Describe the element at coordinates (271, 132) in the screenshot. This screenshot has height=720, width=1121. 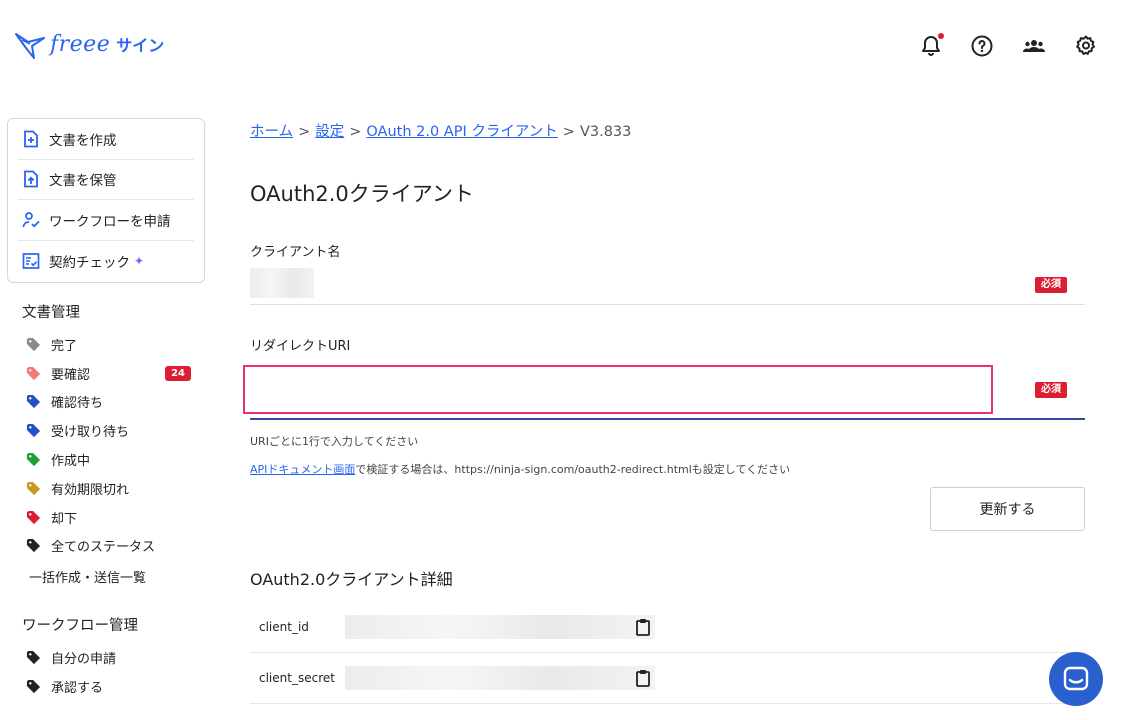
I see `breadcrumb-home: ホーム` at that location.